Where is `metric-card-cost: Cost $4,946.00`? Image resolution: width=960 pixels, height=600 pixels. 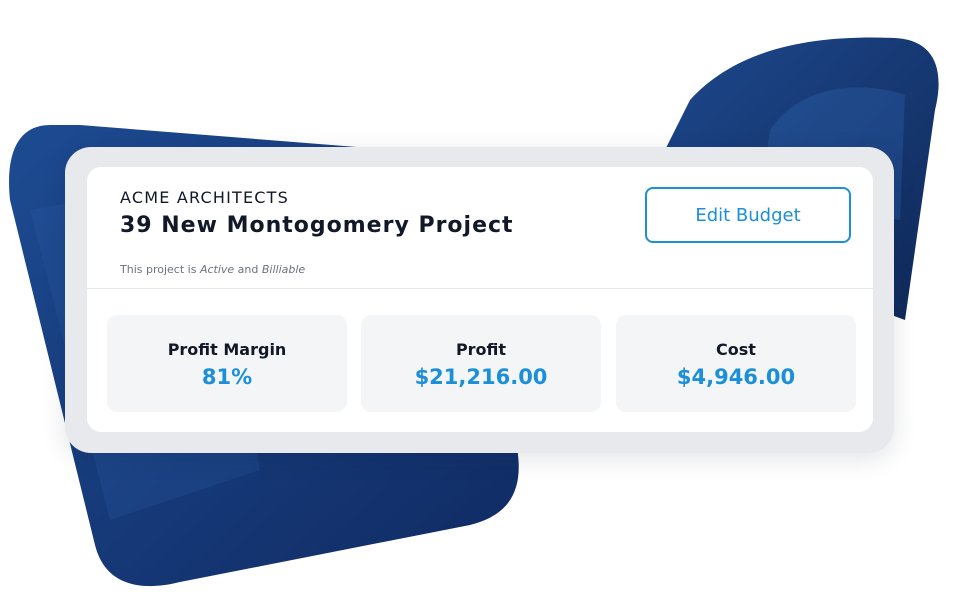
metric-card-cost: Cost $4,946.00 is located at coordinates (736, 363).